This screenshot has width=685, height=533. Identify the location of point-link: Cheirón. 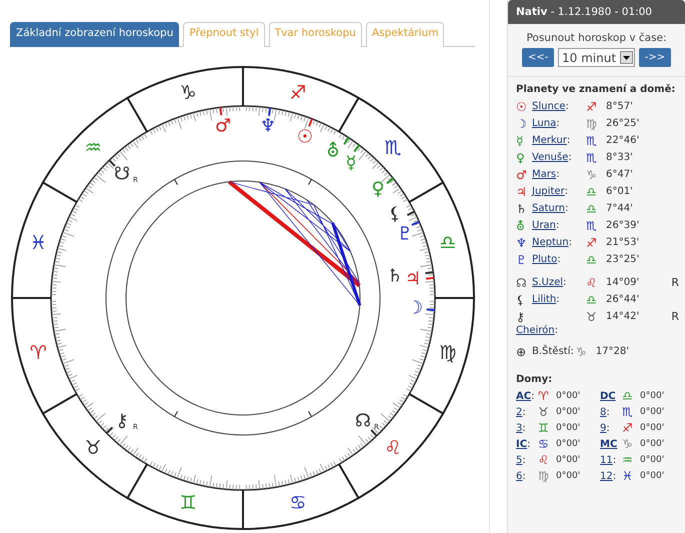
(535, 332).